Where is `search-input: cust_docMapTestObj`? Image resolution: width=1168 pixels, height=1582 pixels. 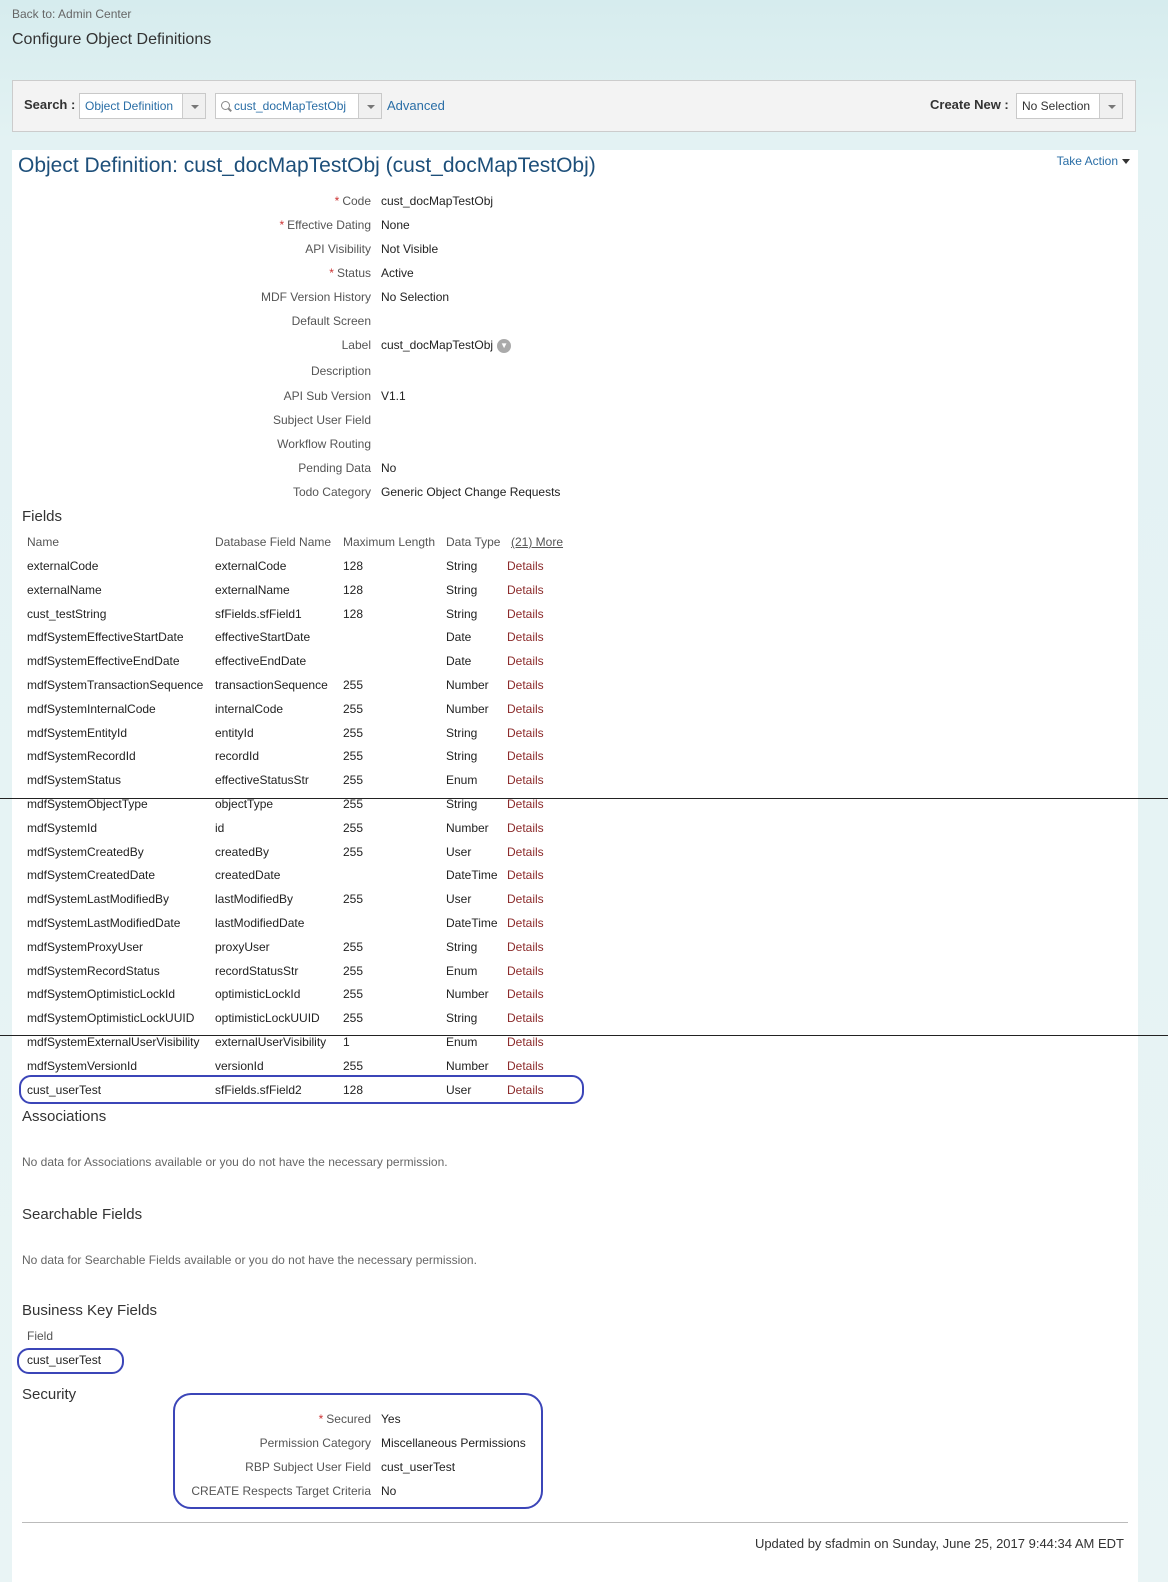 search-input: cust_docMapTestObj is located at coordinates (298, 106).